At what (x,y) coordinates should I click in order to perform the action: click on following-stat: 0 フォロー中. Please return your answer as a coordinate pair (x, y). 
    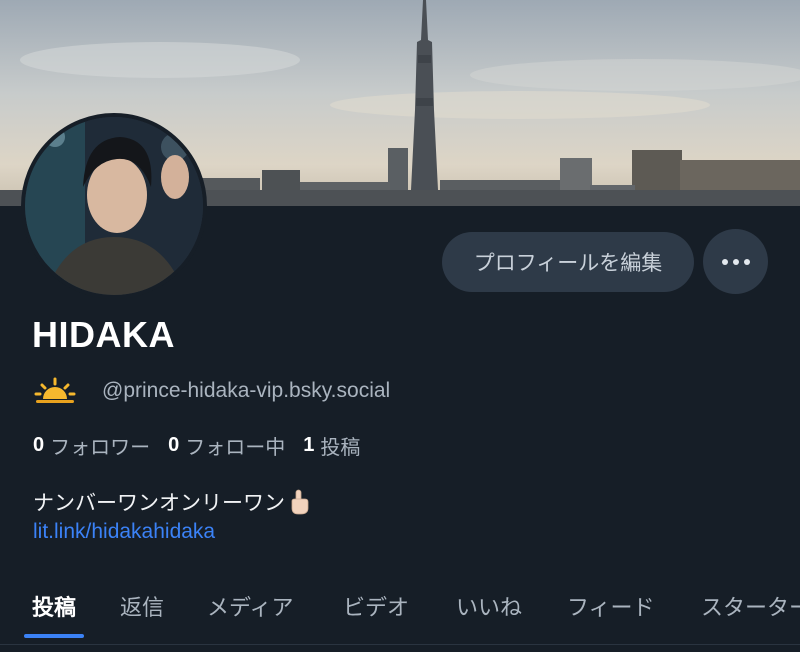
    Looking at the image, I should click on (226, 445).